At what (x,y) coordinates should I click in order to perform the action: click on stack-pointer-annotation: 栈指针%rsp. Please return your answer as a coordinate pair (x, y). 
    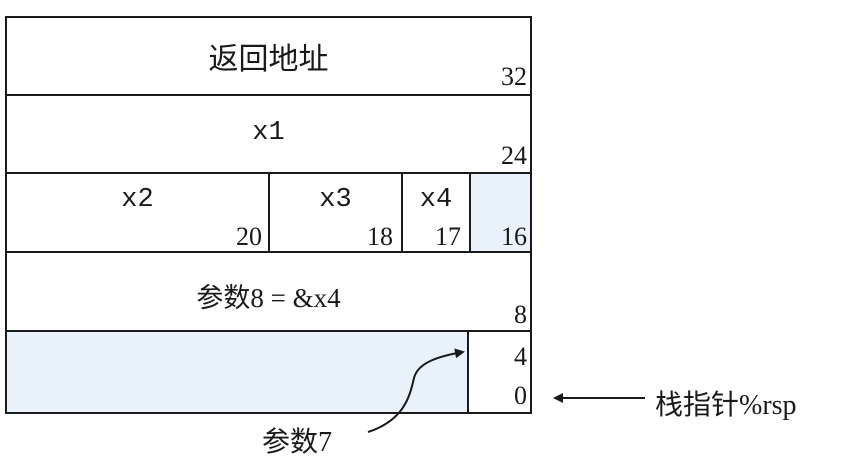
    Looking at the image, I should click on (726, 405).